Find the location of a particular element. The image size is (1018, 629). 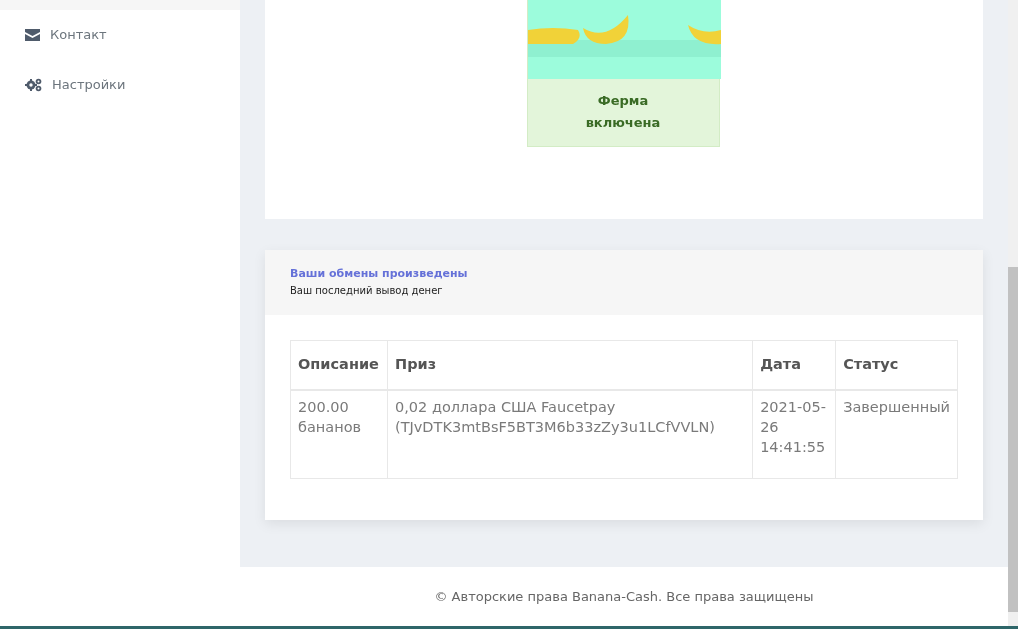

scrollbar is located at coordinates (1013, 313).